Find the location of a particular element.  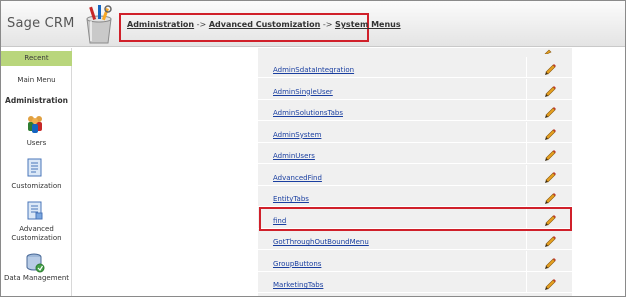

menu-name-link: AdminSdataIntegration is located at coordinates (313, 70).